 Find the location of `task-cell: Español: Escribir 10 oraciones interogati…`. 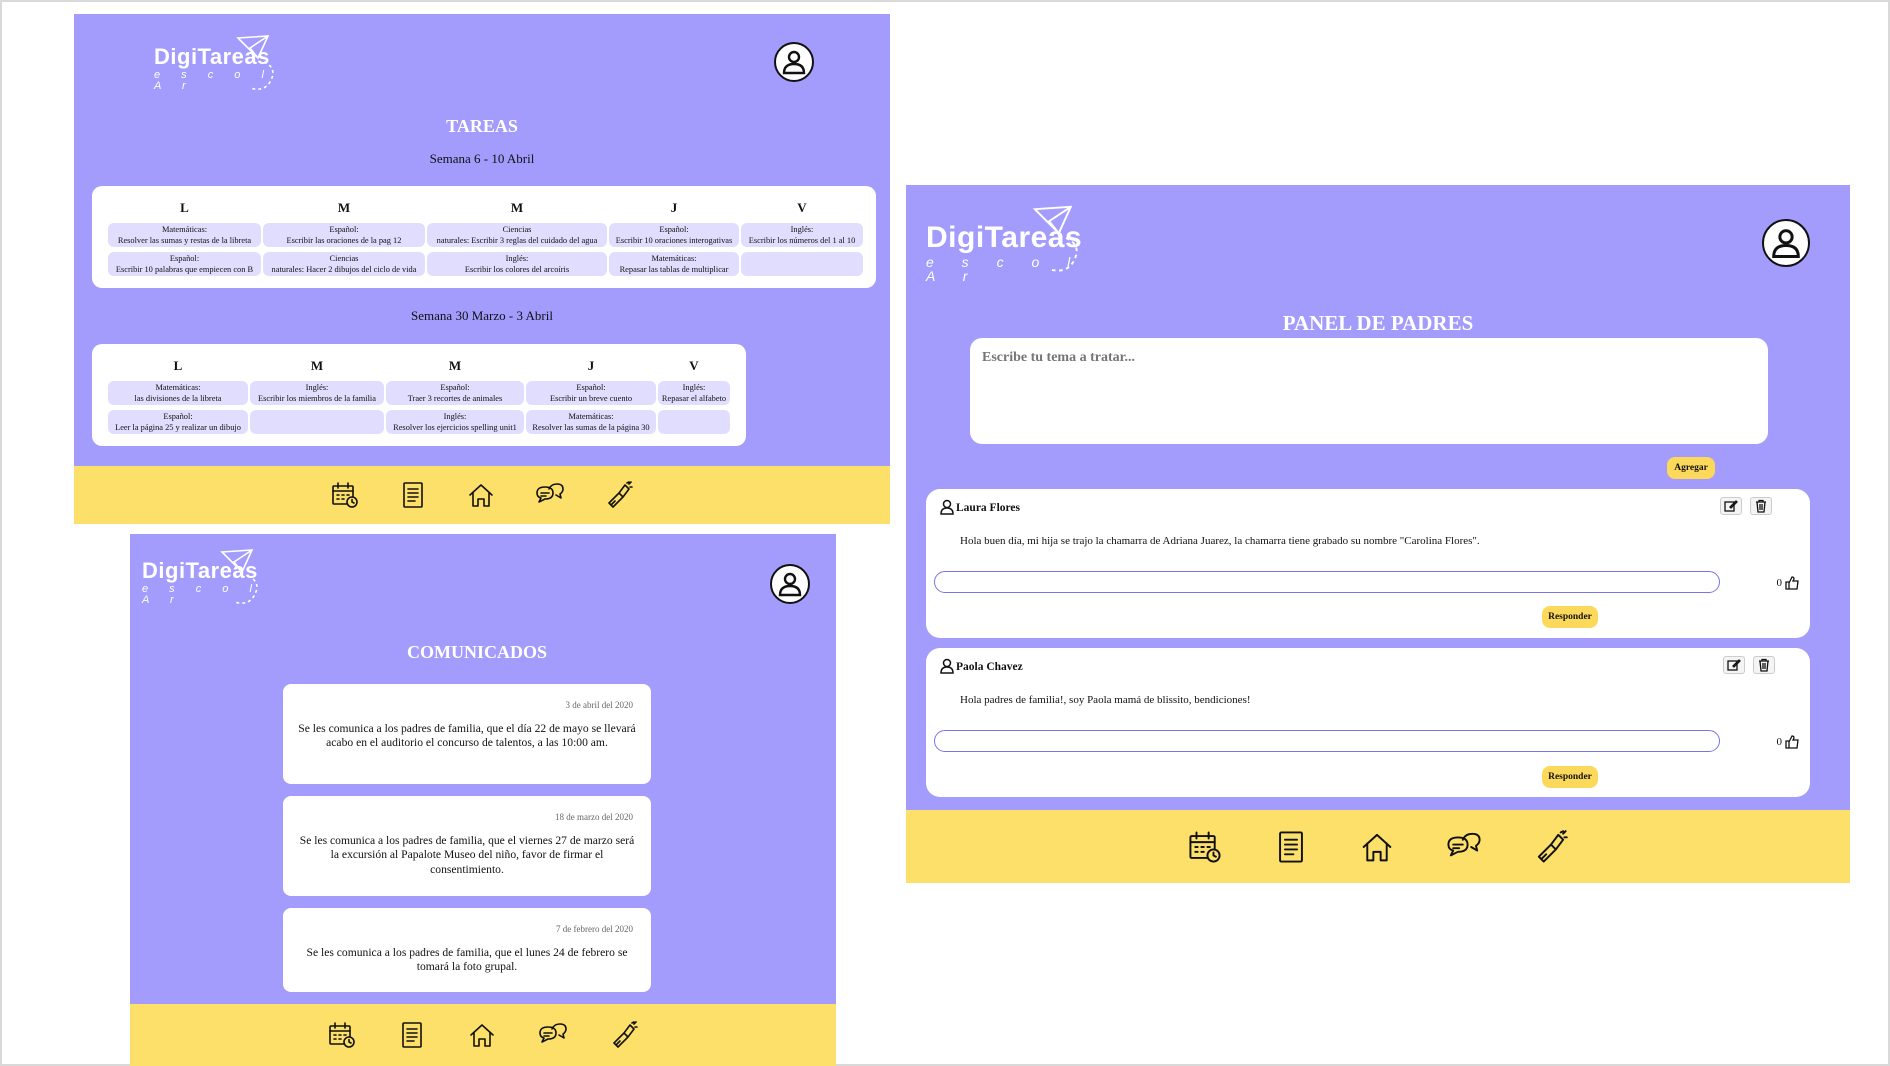

task-cell: Español: Escribir 10 oraciones interogati… is located at coordinates (674, 235).